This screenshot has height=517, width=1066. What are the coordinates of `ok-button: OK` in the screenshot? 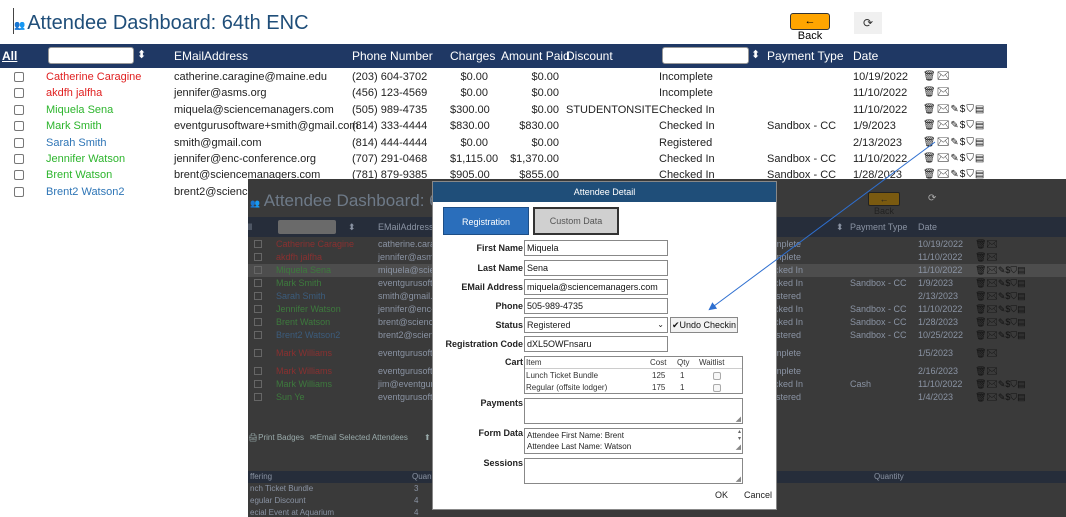 It's located at (721, 495).